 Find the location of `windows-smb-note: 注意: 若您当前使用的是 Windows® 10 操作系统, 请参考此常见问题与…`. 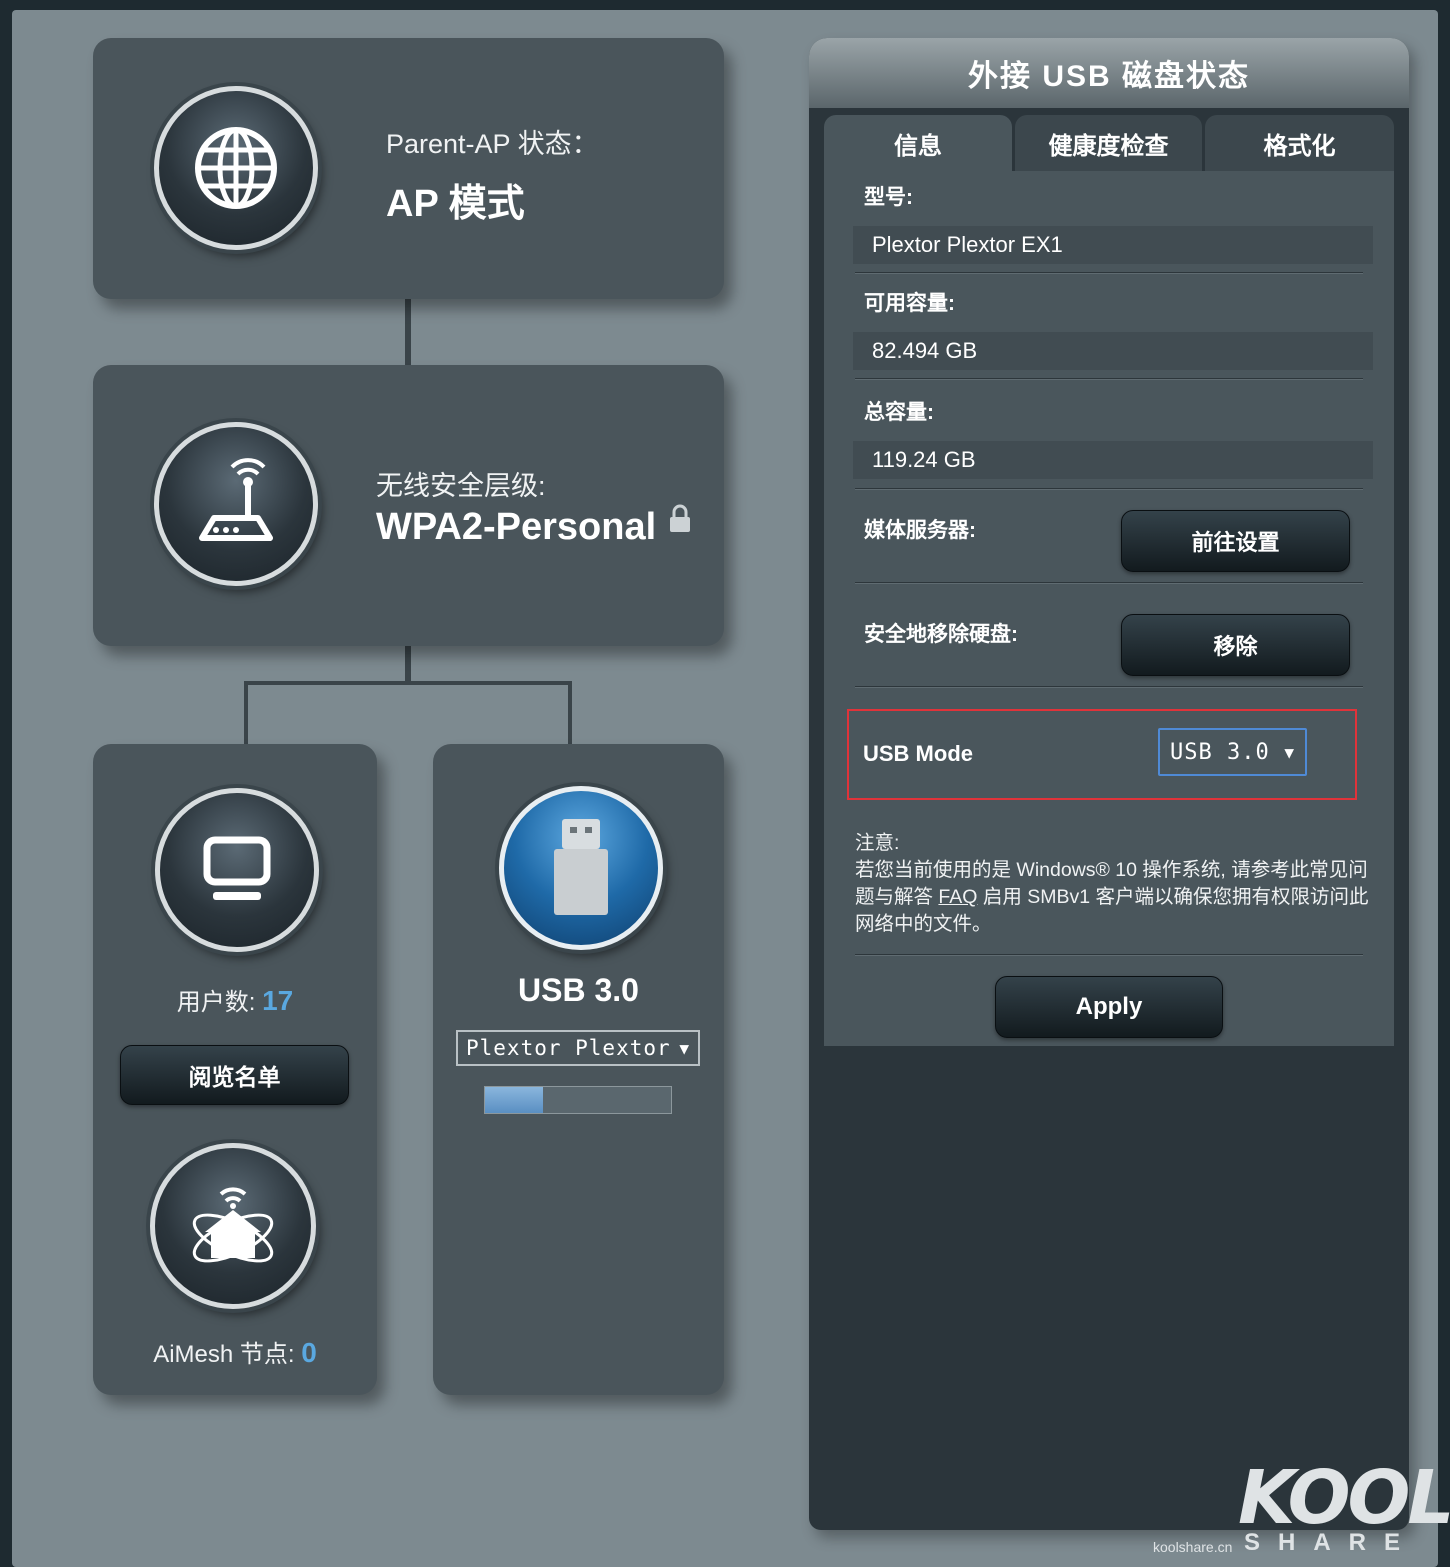

windows-smb-note: 注意: 若您当前使用的是 Windows® 10 操作系统, 请参考此常见问题与… is located at coordinates (1112, 884).